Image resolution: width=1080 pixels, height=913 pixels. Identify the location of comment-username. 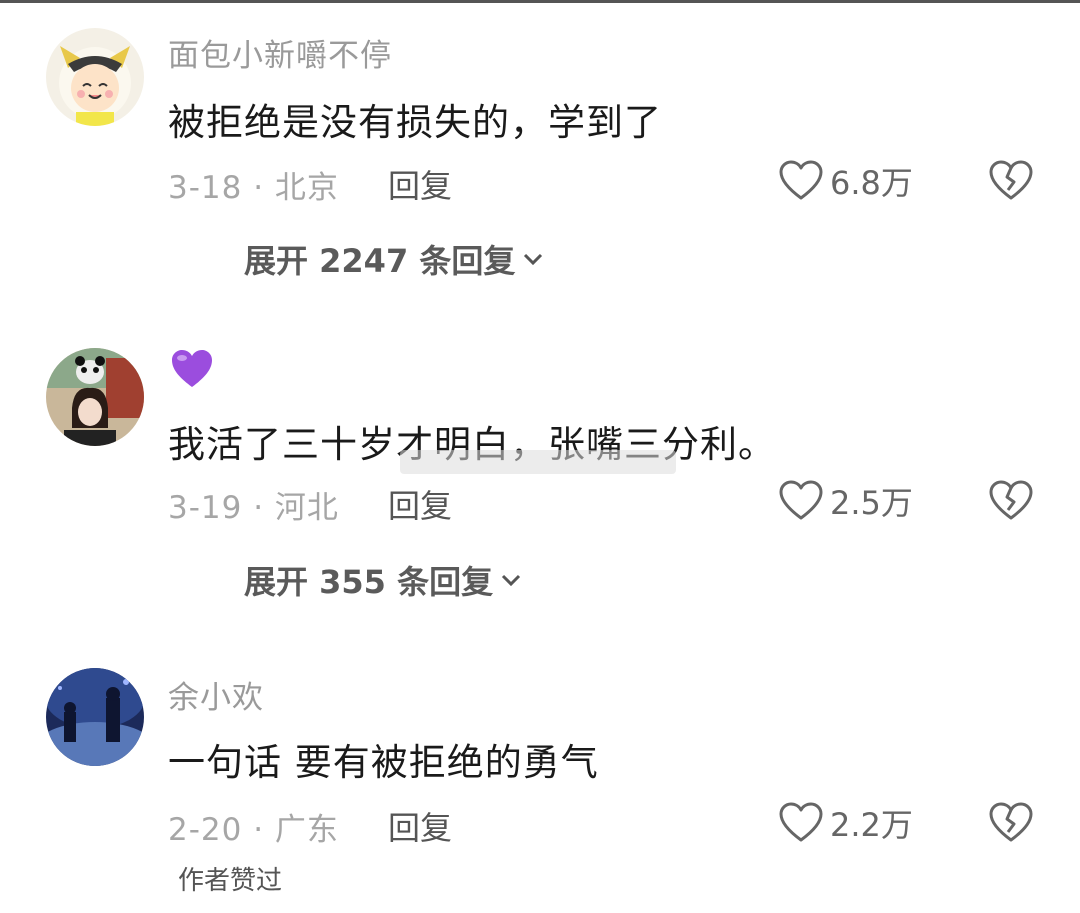
(192, 371).